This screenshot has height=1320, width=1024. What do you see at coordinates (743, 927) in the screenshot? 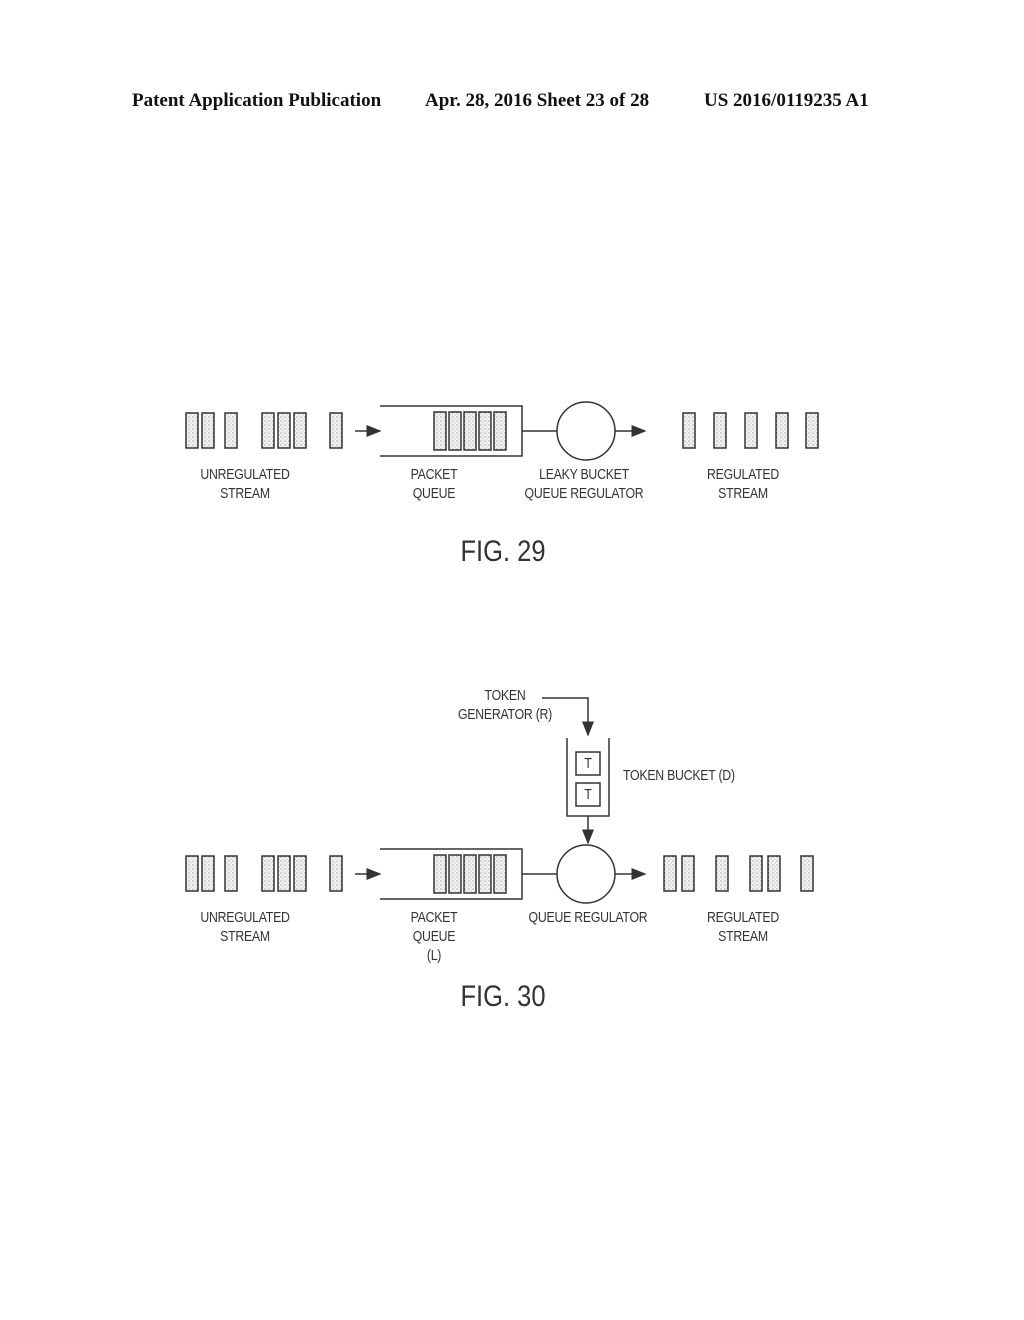
I see `fig30-regulated-label: REGULATED STREAM` at bounding box center [743, 927].